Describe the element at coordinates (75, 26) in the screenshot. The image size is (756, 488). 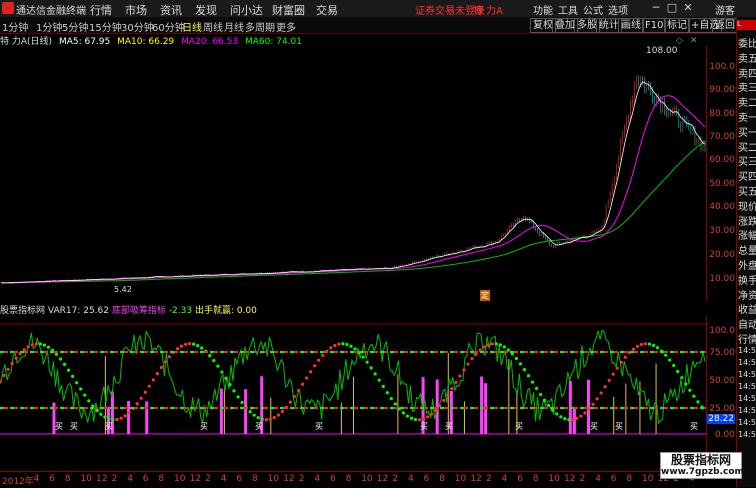
I see `period-tab-5min: 5分钟` at that location.